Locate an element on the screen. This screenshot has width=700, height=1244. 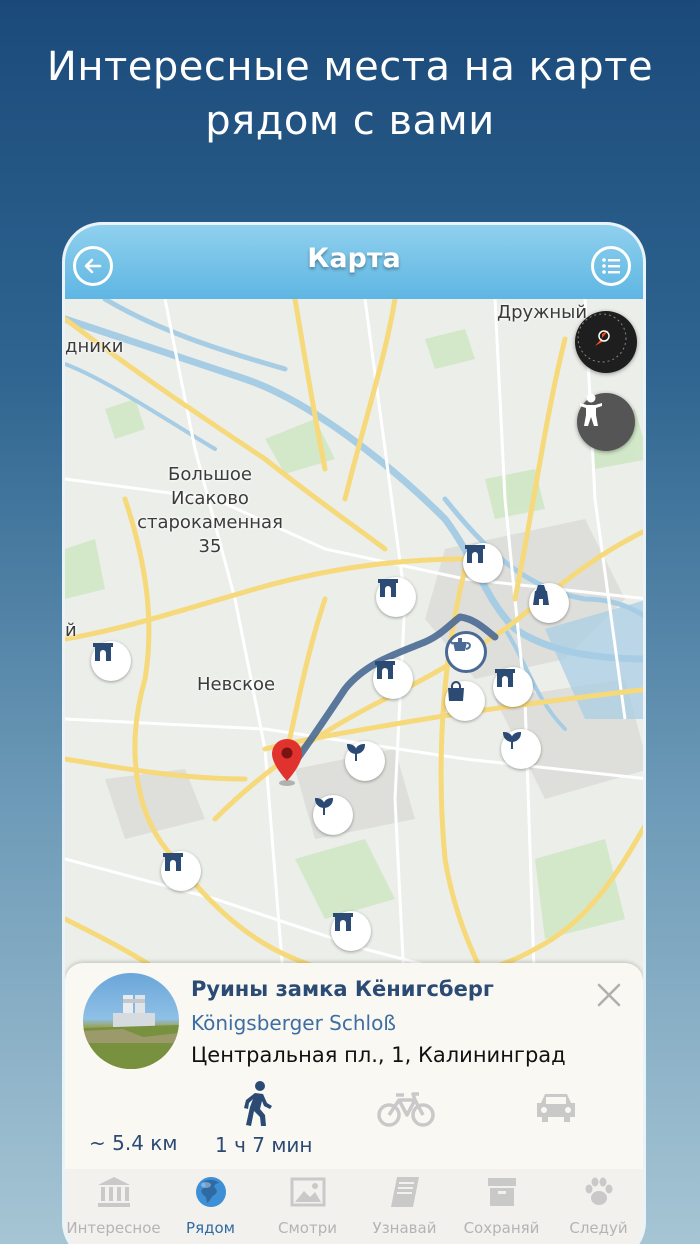
destination-pin is located at coordinates (287, 762).